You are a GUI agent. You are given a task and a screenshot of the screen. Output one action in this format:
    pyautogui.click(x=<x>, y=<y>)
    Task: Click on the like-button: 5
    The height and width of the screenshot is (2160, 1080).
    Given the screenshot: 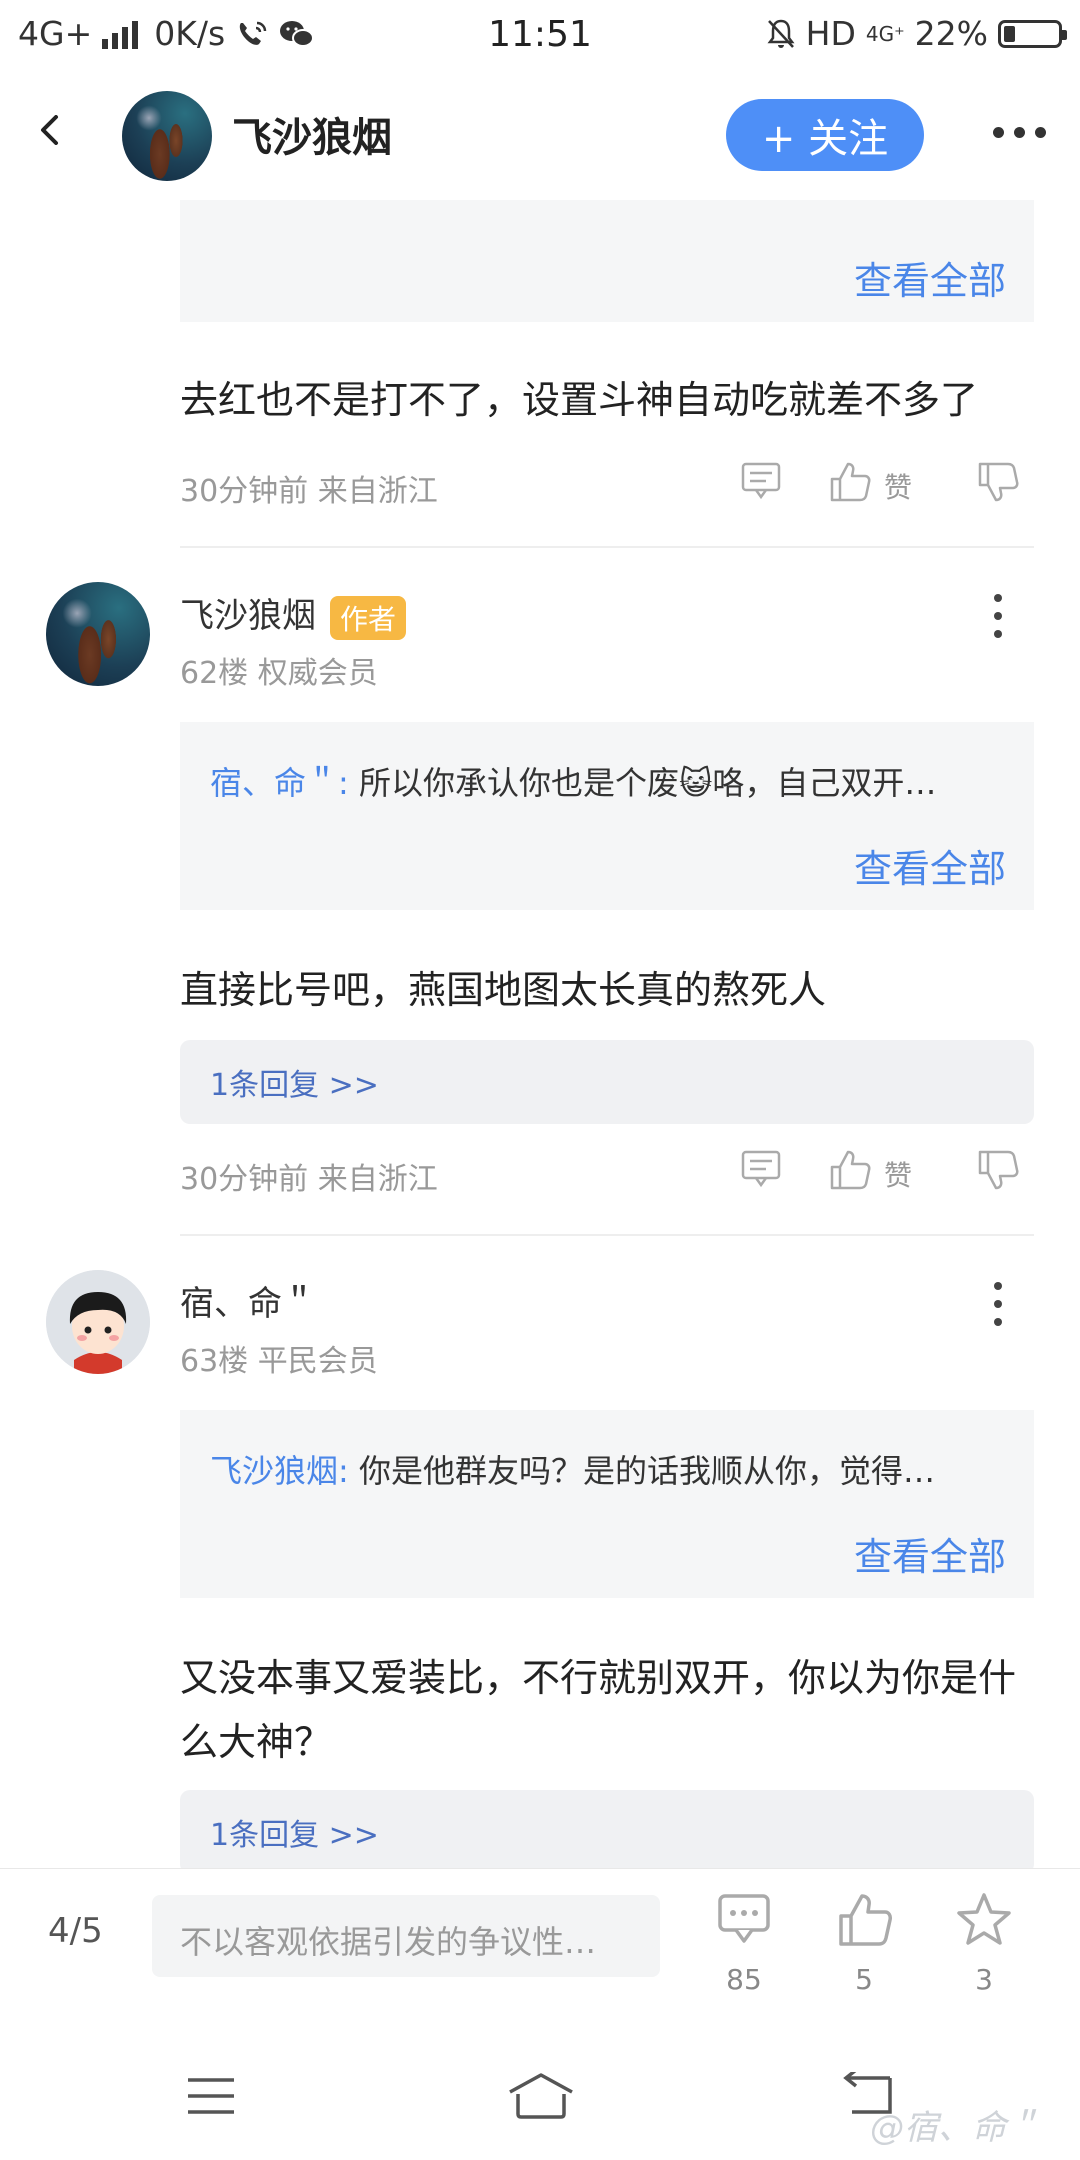 What is the action you would take?
    pyautogui.click(x=864, y=1944)
    